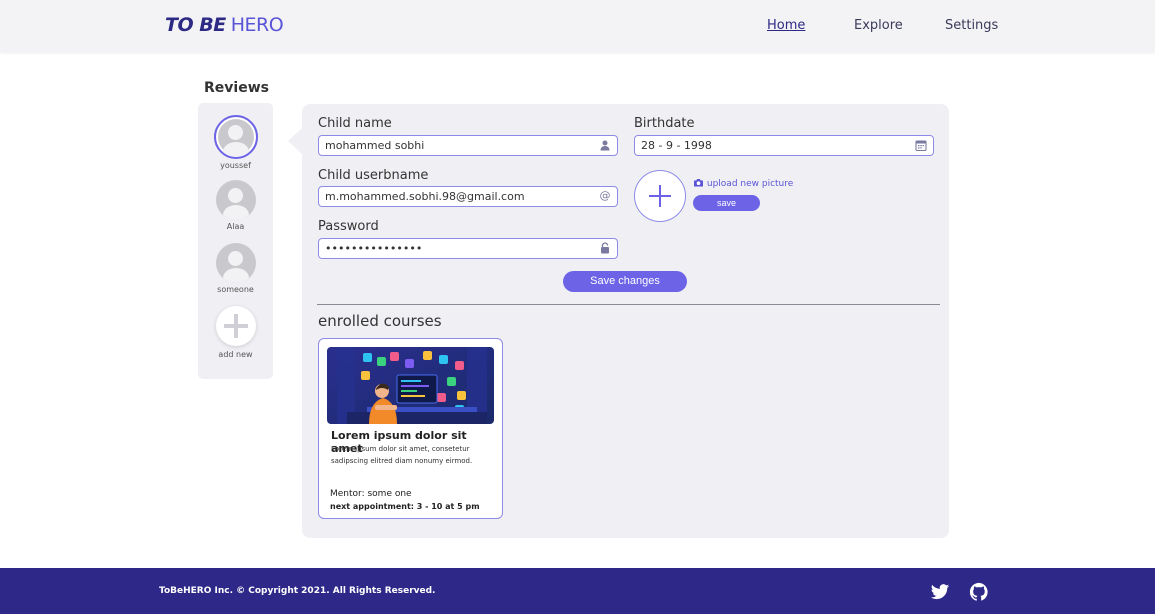 The width and height of the screenshot is (1155, 614). I want to click on username-value: m.mohammed.sobhi.98@gmail.com, so click(425, 196).